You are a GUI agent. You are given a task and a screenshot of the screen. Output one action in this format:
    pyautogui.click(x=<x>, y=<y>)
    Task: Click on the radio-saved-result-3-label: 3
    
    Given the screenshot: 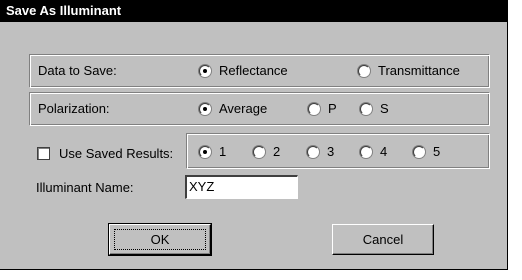 What is the action you would take?
    pyautogui.click(x=331, y=151)
    